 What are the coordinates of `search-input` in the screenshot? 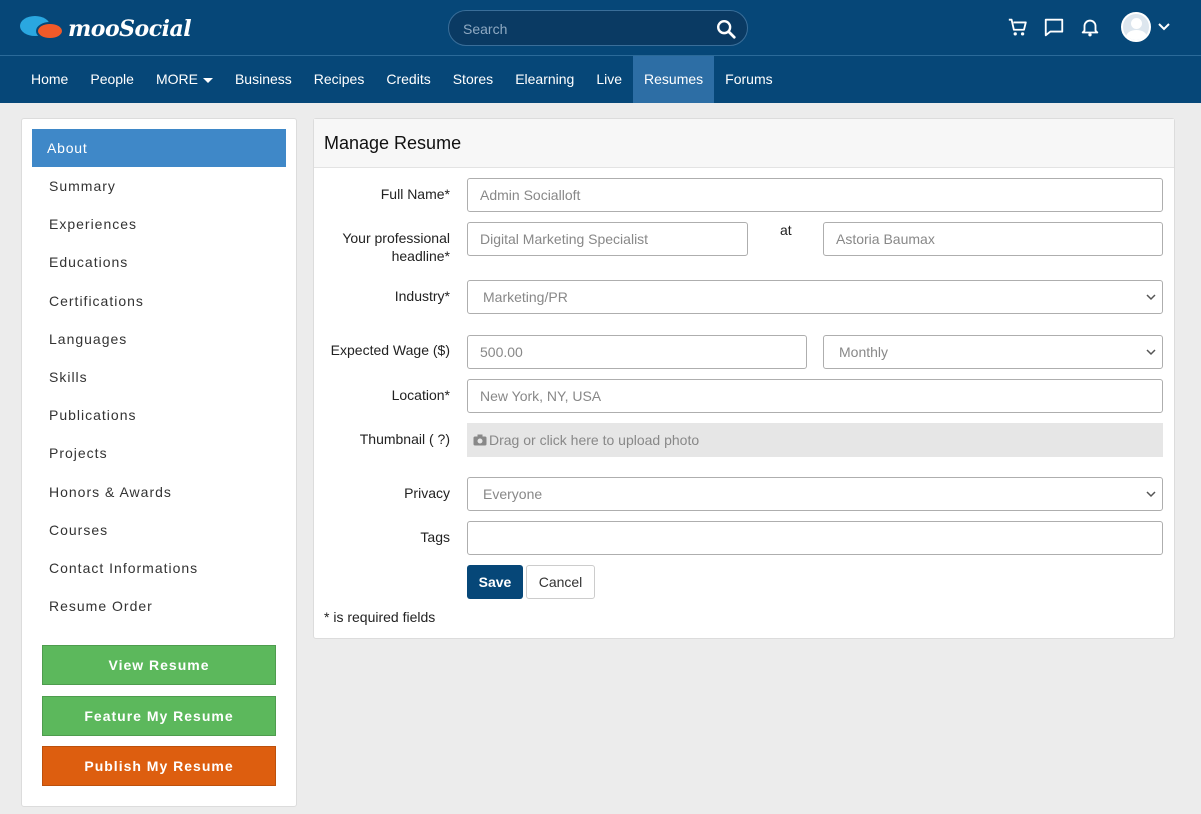 It's located at (583, 29).